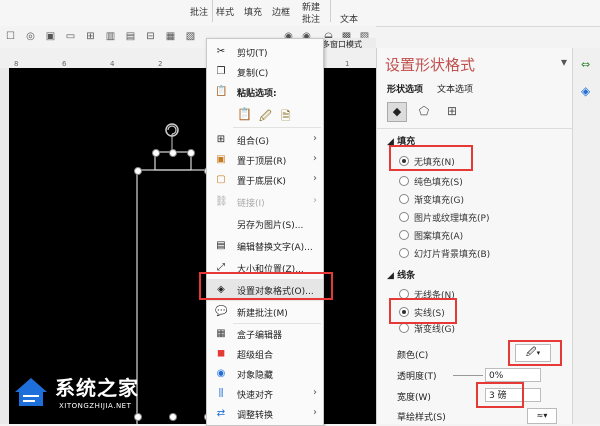 This screenshot has width=600, height=426. Describe the element at coordinates (585, 91) in the screenshot. I see `format-pane-icon: ◈` at that location.